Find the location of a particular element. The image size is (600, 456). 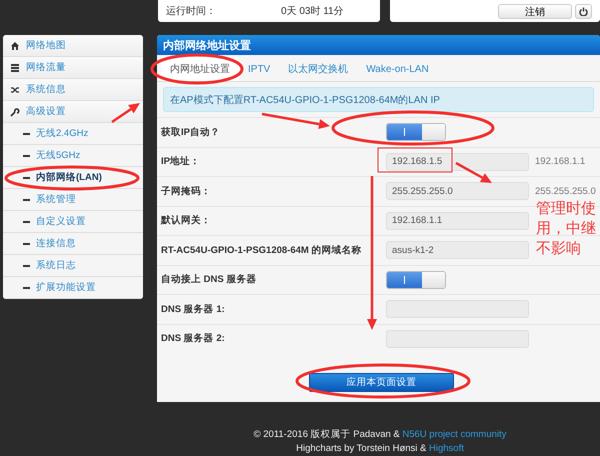

uptime-value: 0天 03时 11分 is located at coordinates (312, 11).